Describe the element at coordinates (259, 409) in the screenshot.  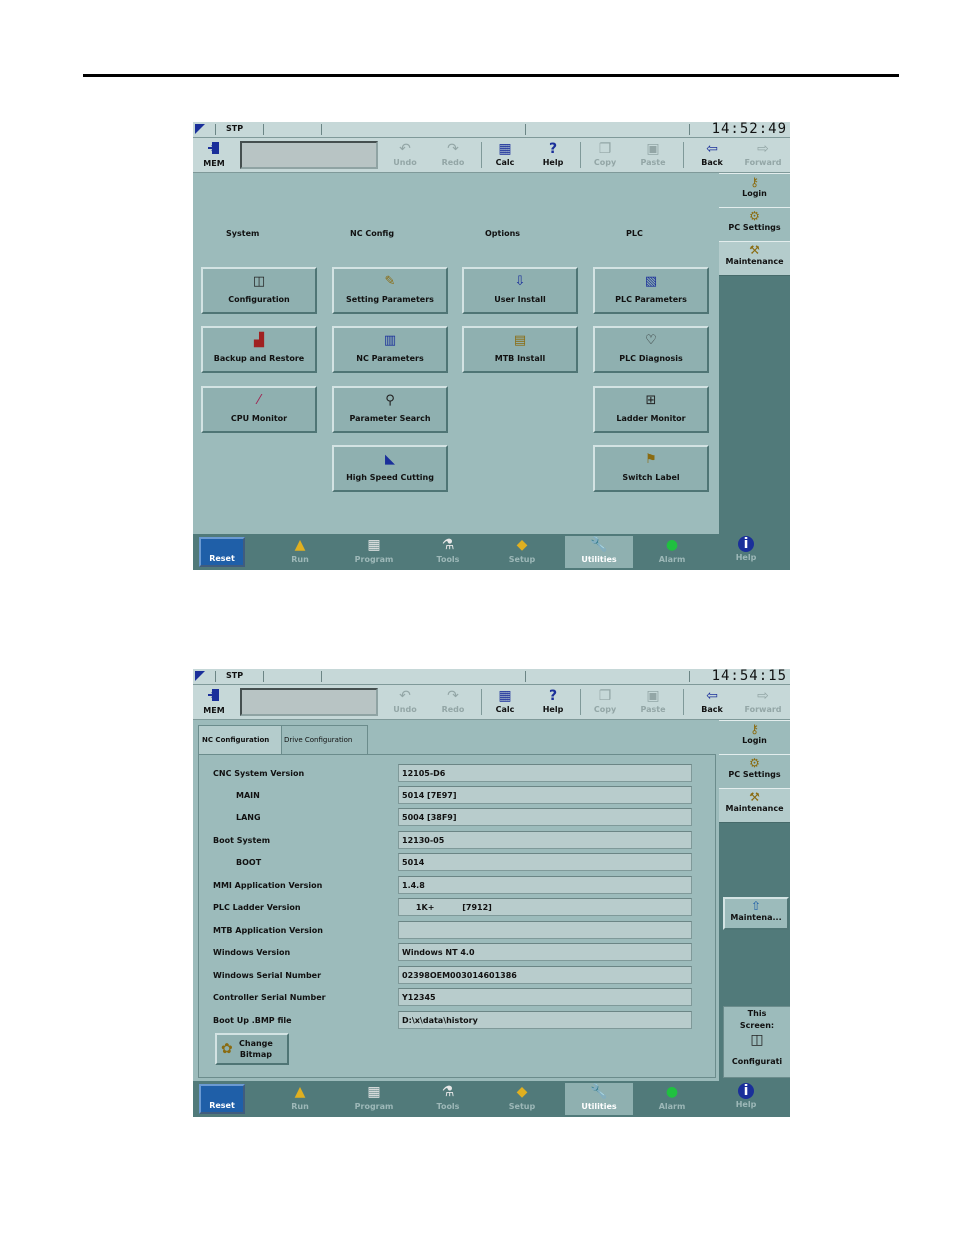
I see `cpu-monitor-button: ⁄ CPU Monitor` at that location.